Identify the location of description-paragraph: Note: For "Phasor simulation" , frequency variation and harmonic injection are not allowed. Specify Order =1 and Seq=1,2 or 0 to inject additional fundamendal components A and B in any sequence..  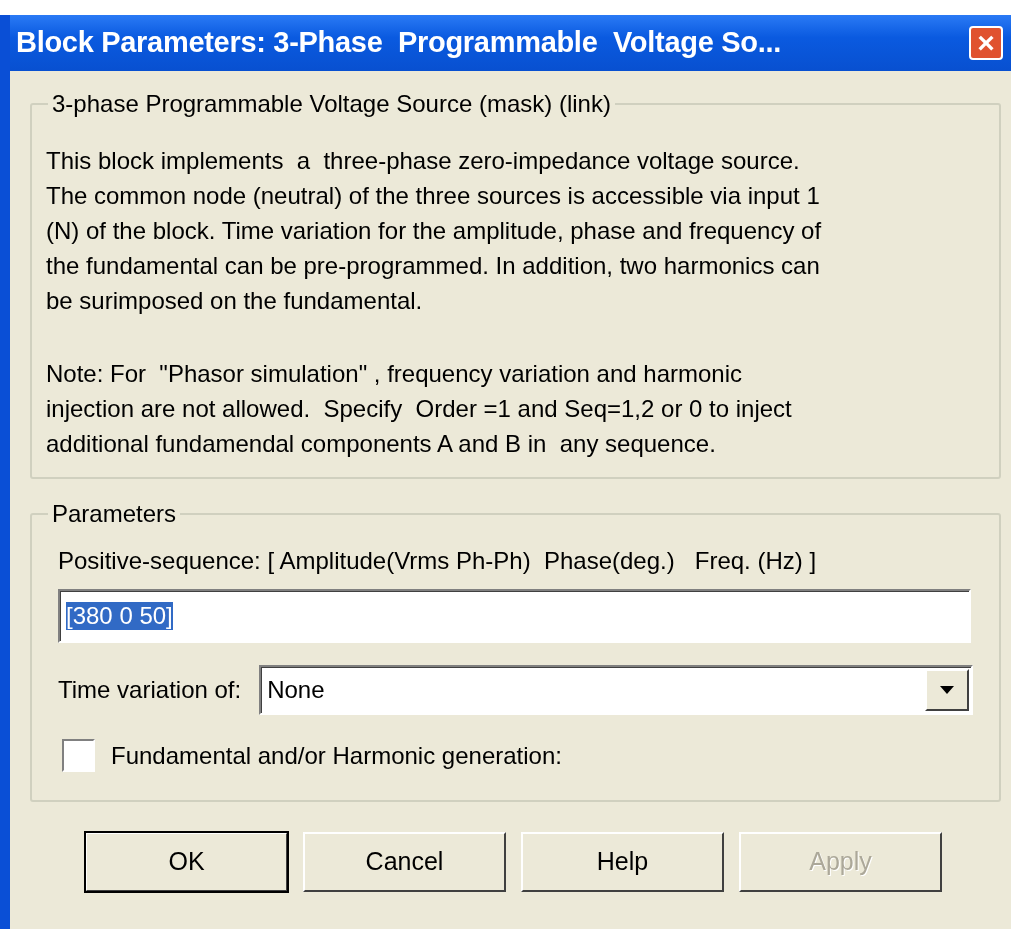
(419, 409).